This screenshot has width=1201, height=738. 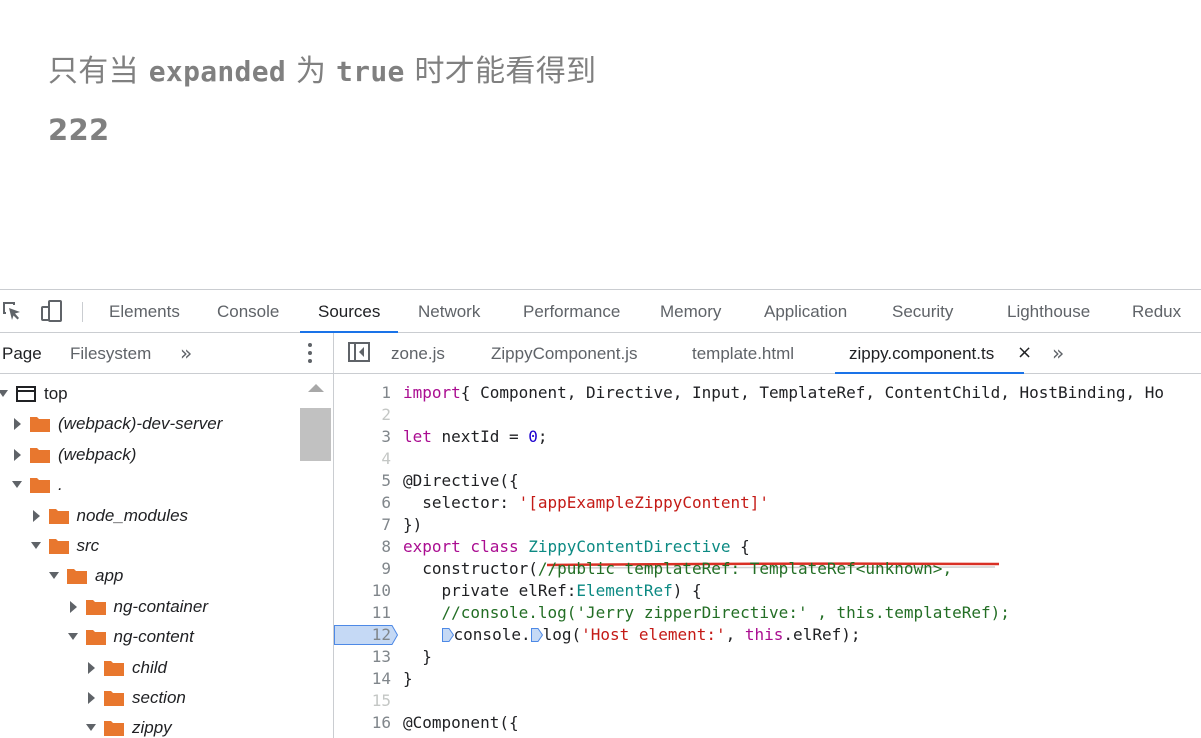 I want to click on tree-item: child, so click(x=150, y=668).